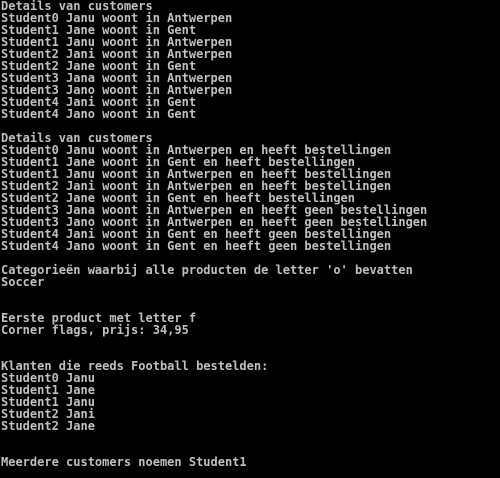 Image resolution: width=500 pixels, height=478 pixels. Describe the element at coordinates (48, 426) in the screenshot. I see `console-line: Student2 Jane` at that location.